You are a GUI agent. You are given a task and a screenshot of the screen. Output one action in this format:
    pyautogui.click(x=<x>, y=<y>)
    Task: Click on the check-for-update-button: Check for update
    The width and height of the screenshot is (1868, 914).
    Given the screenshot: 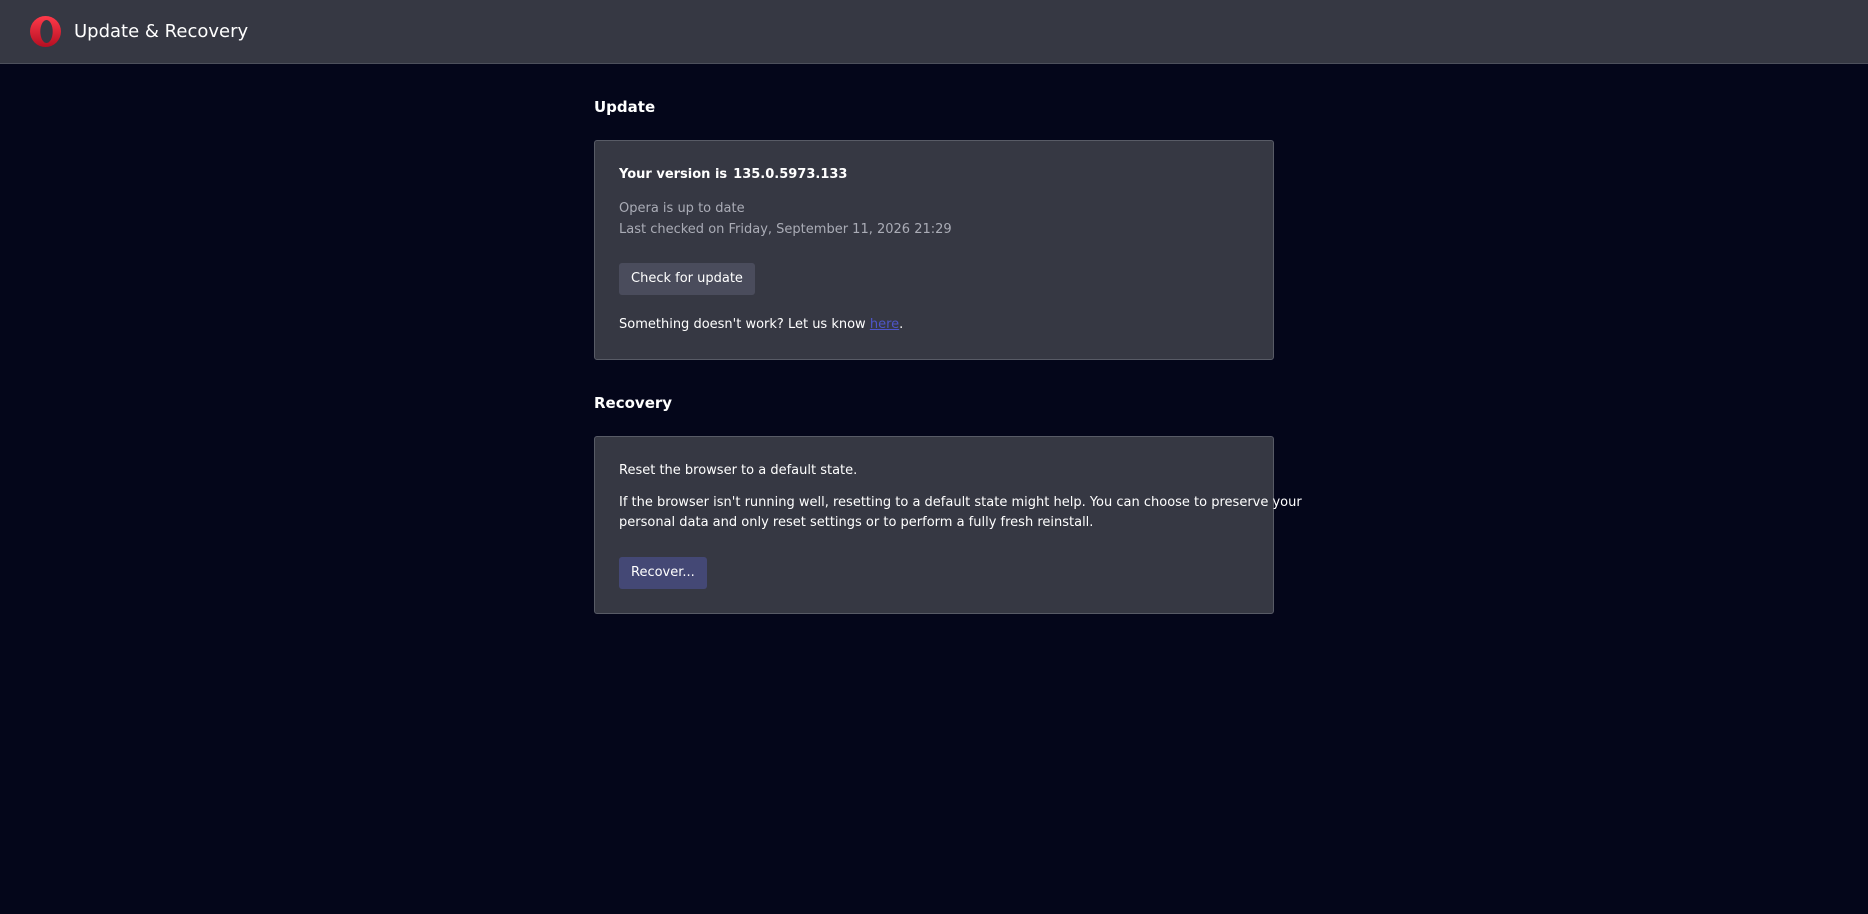 What is the action you would take?
    pyautogui.click(x=687, y=279)
    